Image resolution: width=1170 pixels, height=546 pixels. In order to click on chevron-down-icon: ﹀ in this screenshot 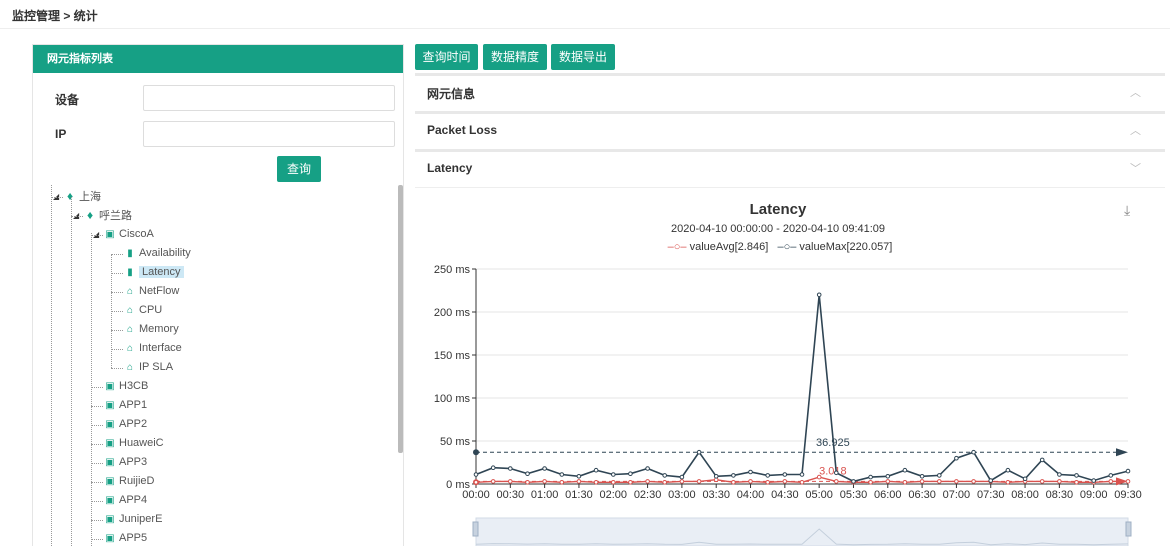, I will do `click(1135, 168)`.